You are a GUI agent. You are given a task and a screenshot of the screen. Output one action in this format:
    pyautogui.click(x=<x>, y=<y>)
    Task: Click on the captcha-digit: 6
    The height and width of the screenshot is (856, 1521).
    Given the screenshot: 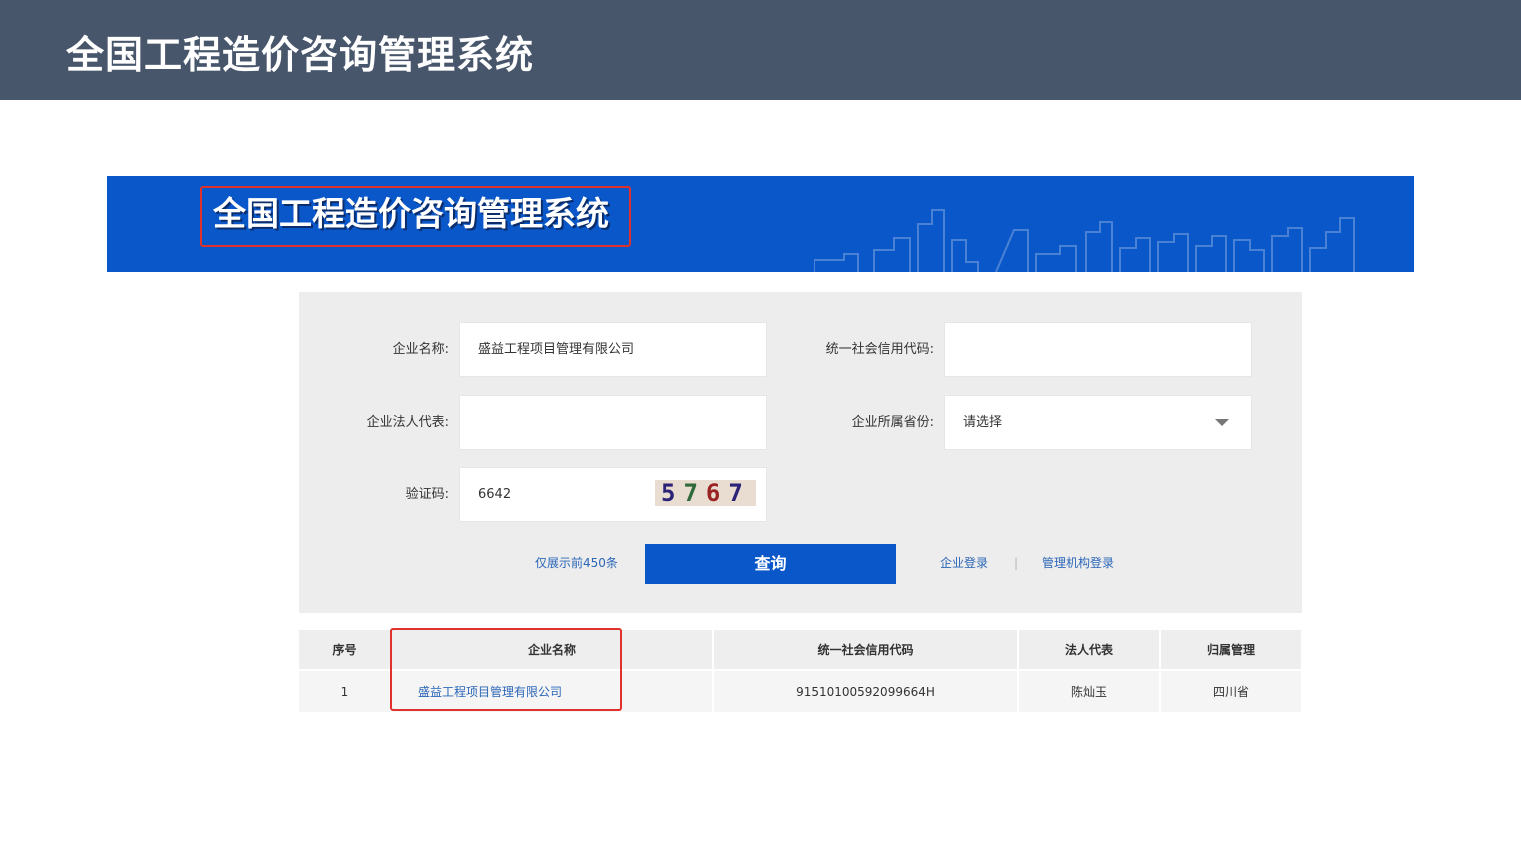 What is the action you would take?
    pyautogui.click(x=717, y=493)
    